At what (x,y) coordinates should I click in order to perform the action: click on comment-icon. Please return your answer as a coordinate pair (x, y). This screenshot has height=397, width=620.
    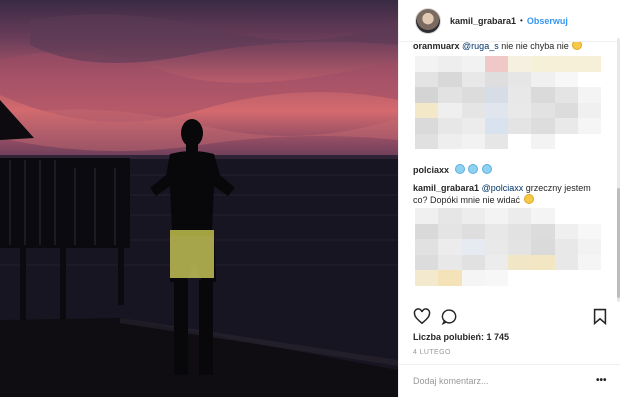
    Looking at the image, I should click on (449, 316).